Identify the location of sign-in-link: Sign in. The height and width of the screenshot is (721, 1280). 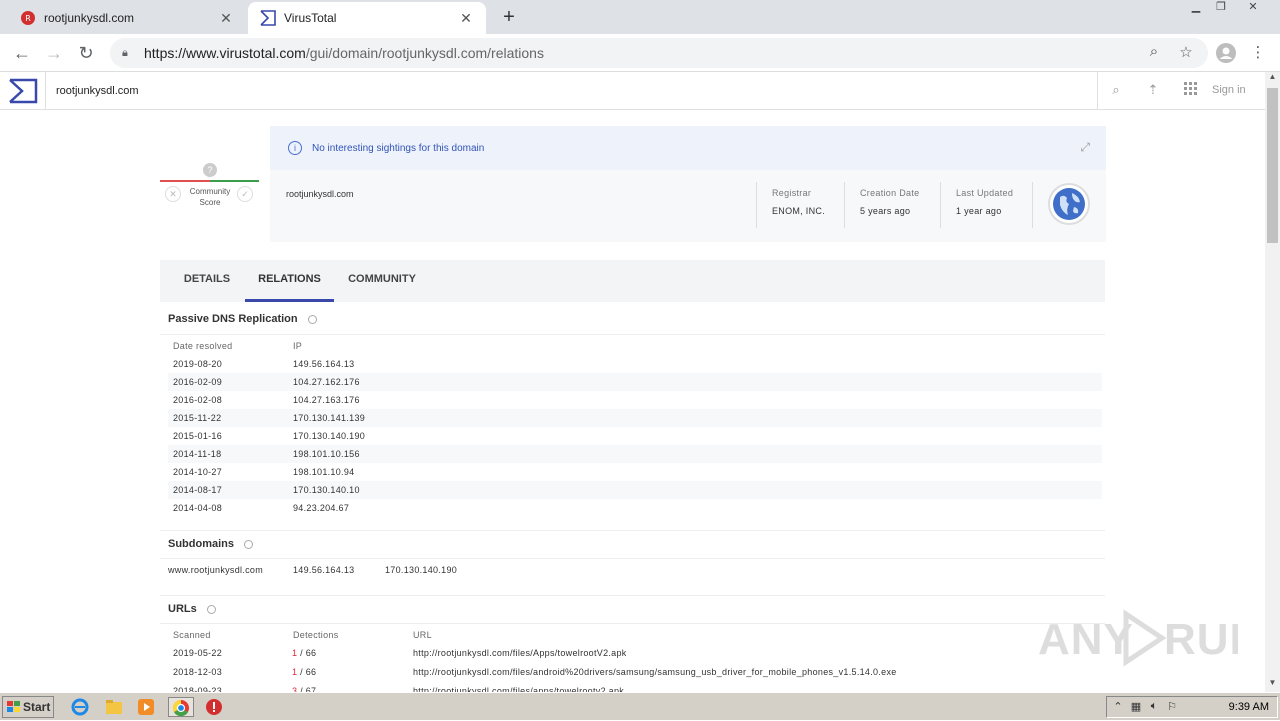
(1229, 90).